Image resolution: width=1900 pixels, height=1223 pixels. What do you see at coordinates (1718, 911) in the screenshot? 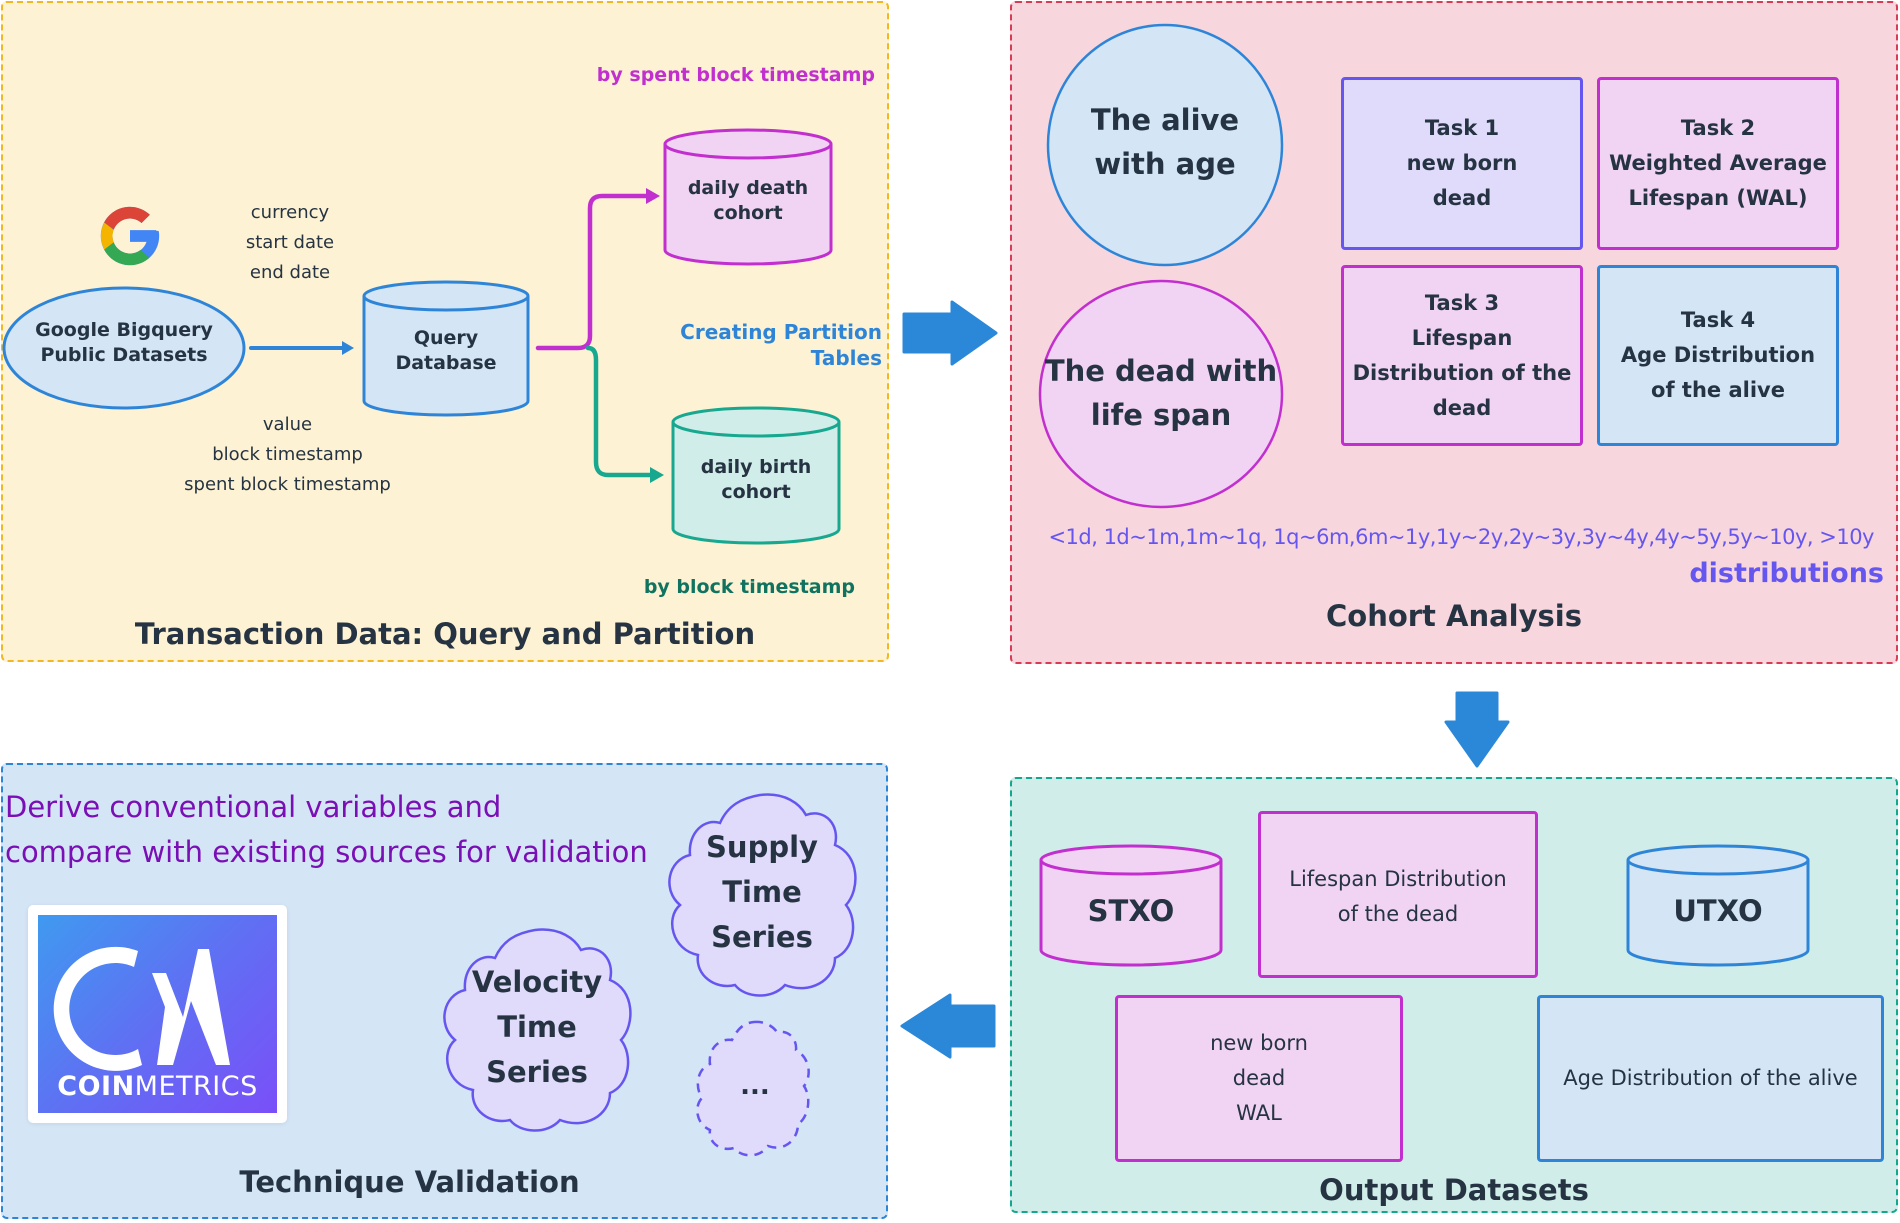
I see `utxo-label: UTXO` at bounding box center [1718, 911].